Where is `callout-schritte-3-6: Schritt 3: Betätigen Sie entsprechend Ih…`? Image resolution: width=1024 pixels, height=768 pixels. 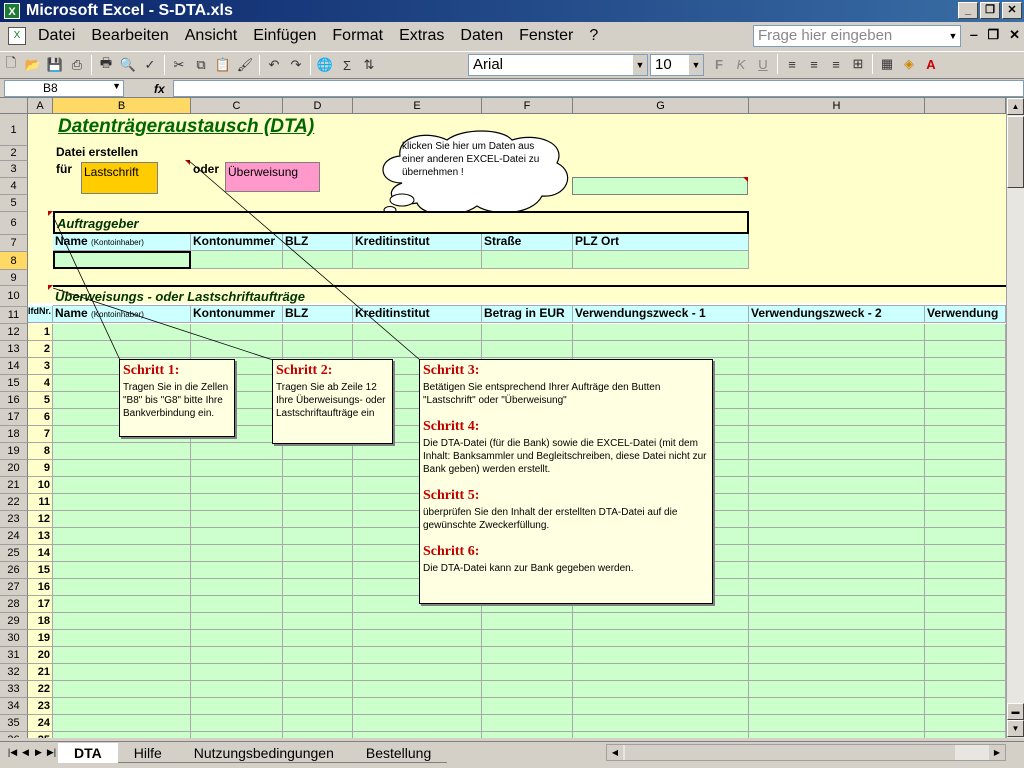 callout-schritte-3-6: Schritt 3: Betätigen Sie entsprechend Ih… is located at coordinates (566, 481).